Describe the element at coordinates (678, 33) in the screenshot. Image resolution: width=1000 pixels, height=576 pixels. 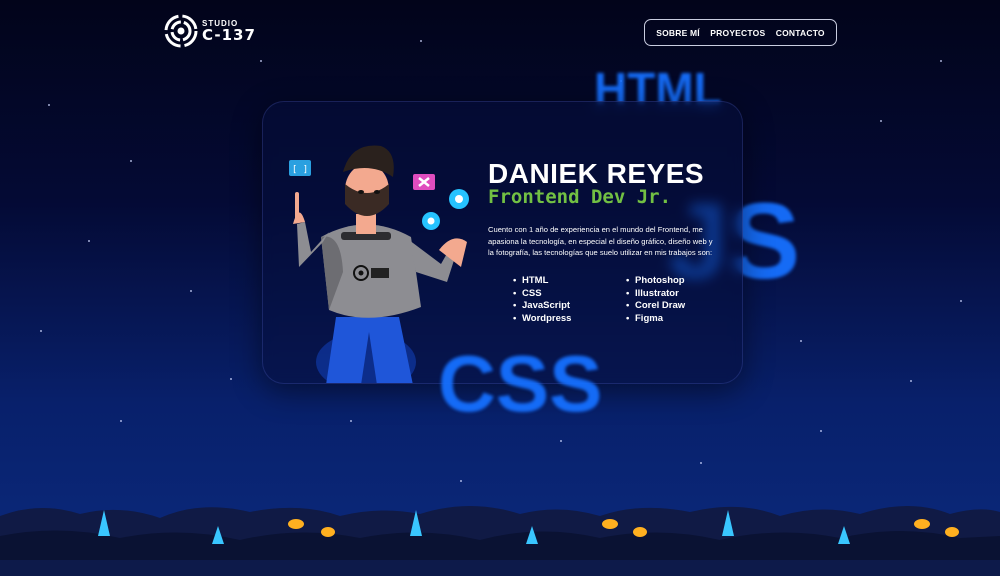
I see `nav-link-sobre-mi: SOBRE MÍ` at that location.